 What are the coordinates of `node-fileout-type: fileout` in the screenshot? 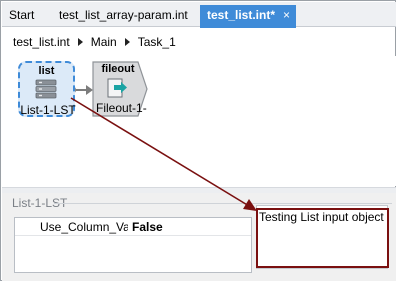 It's located at (118, 69).